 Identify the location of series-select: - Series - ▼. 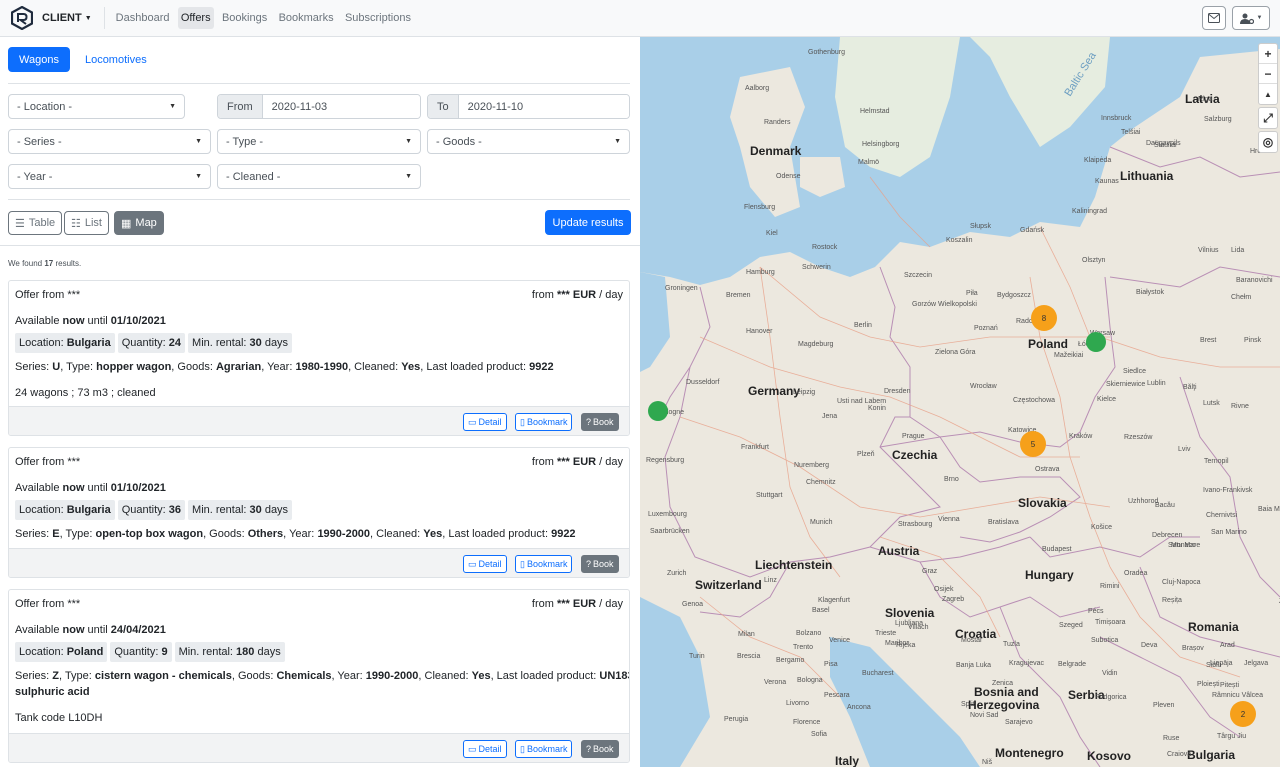
(109, 141).